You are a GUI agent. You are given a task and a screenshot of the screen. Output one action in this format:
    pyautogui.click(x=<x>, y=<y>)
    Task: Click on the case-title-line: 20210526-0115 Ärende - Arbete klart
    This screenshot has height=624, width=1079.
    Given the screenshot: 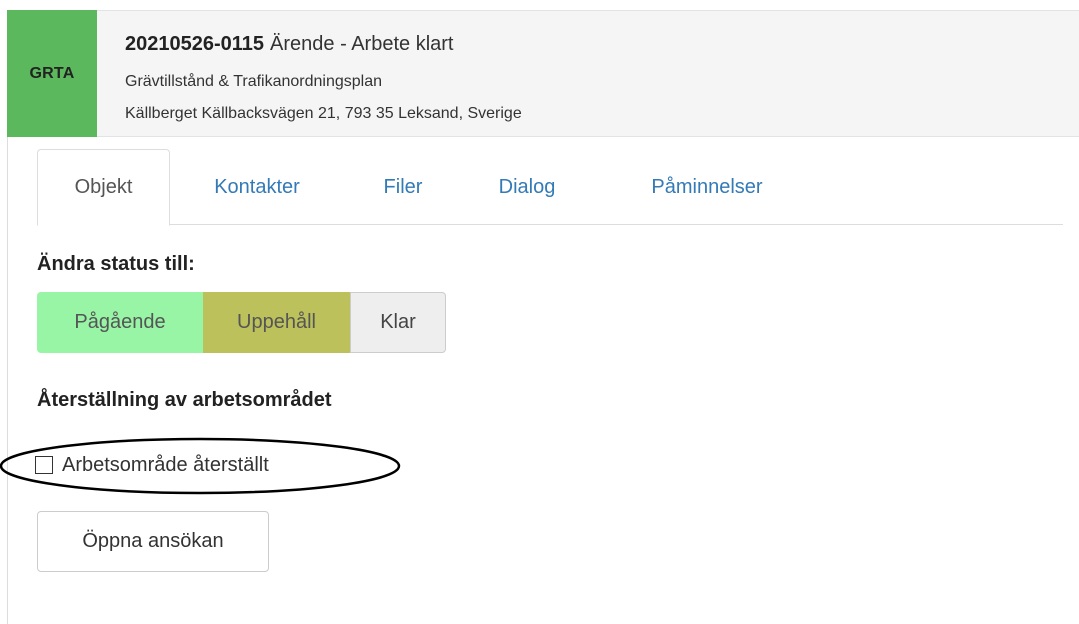 What is the action you would take?
    pyautogui.click(x=289, y=44)
    